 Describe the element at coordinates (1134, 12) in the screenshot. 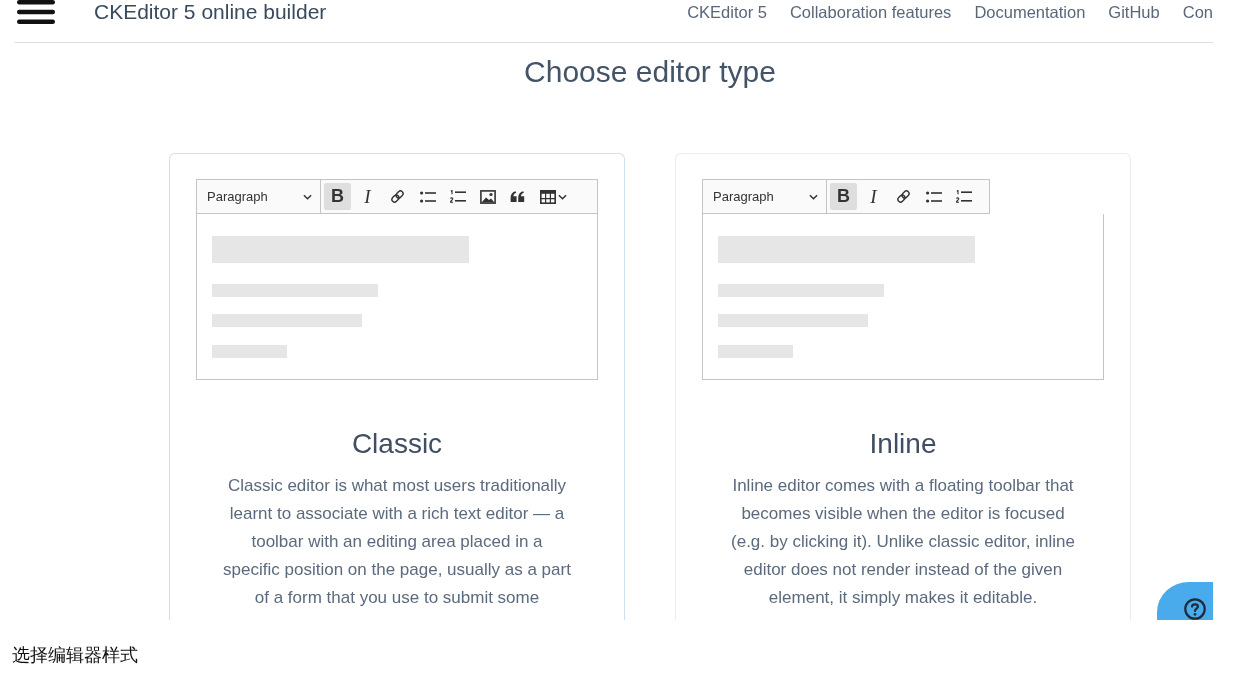

I see `nav-link: GitHub` at that location.